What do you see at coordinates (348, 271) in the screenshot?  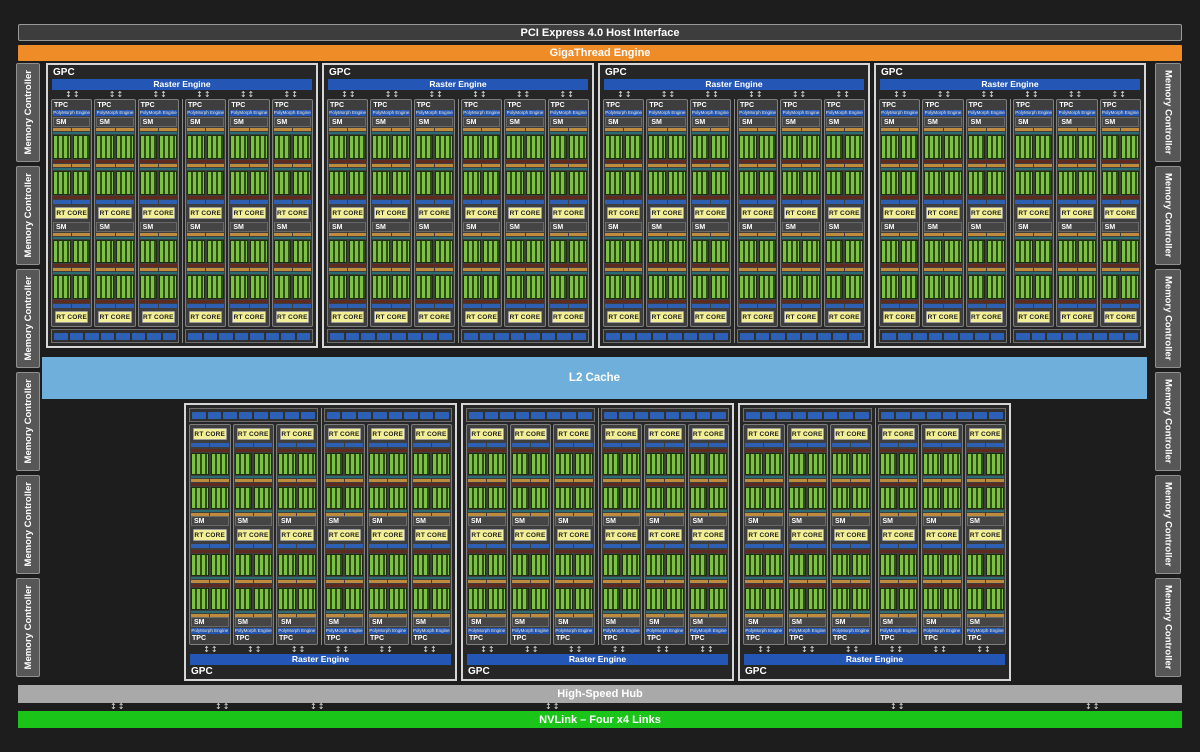 I see `sm-core-stack` at bounding box center [348, 271].